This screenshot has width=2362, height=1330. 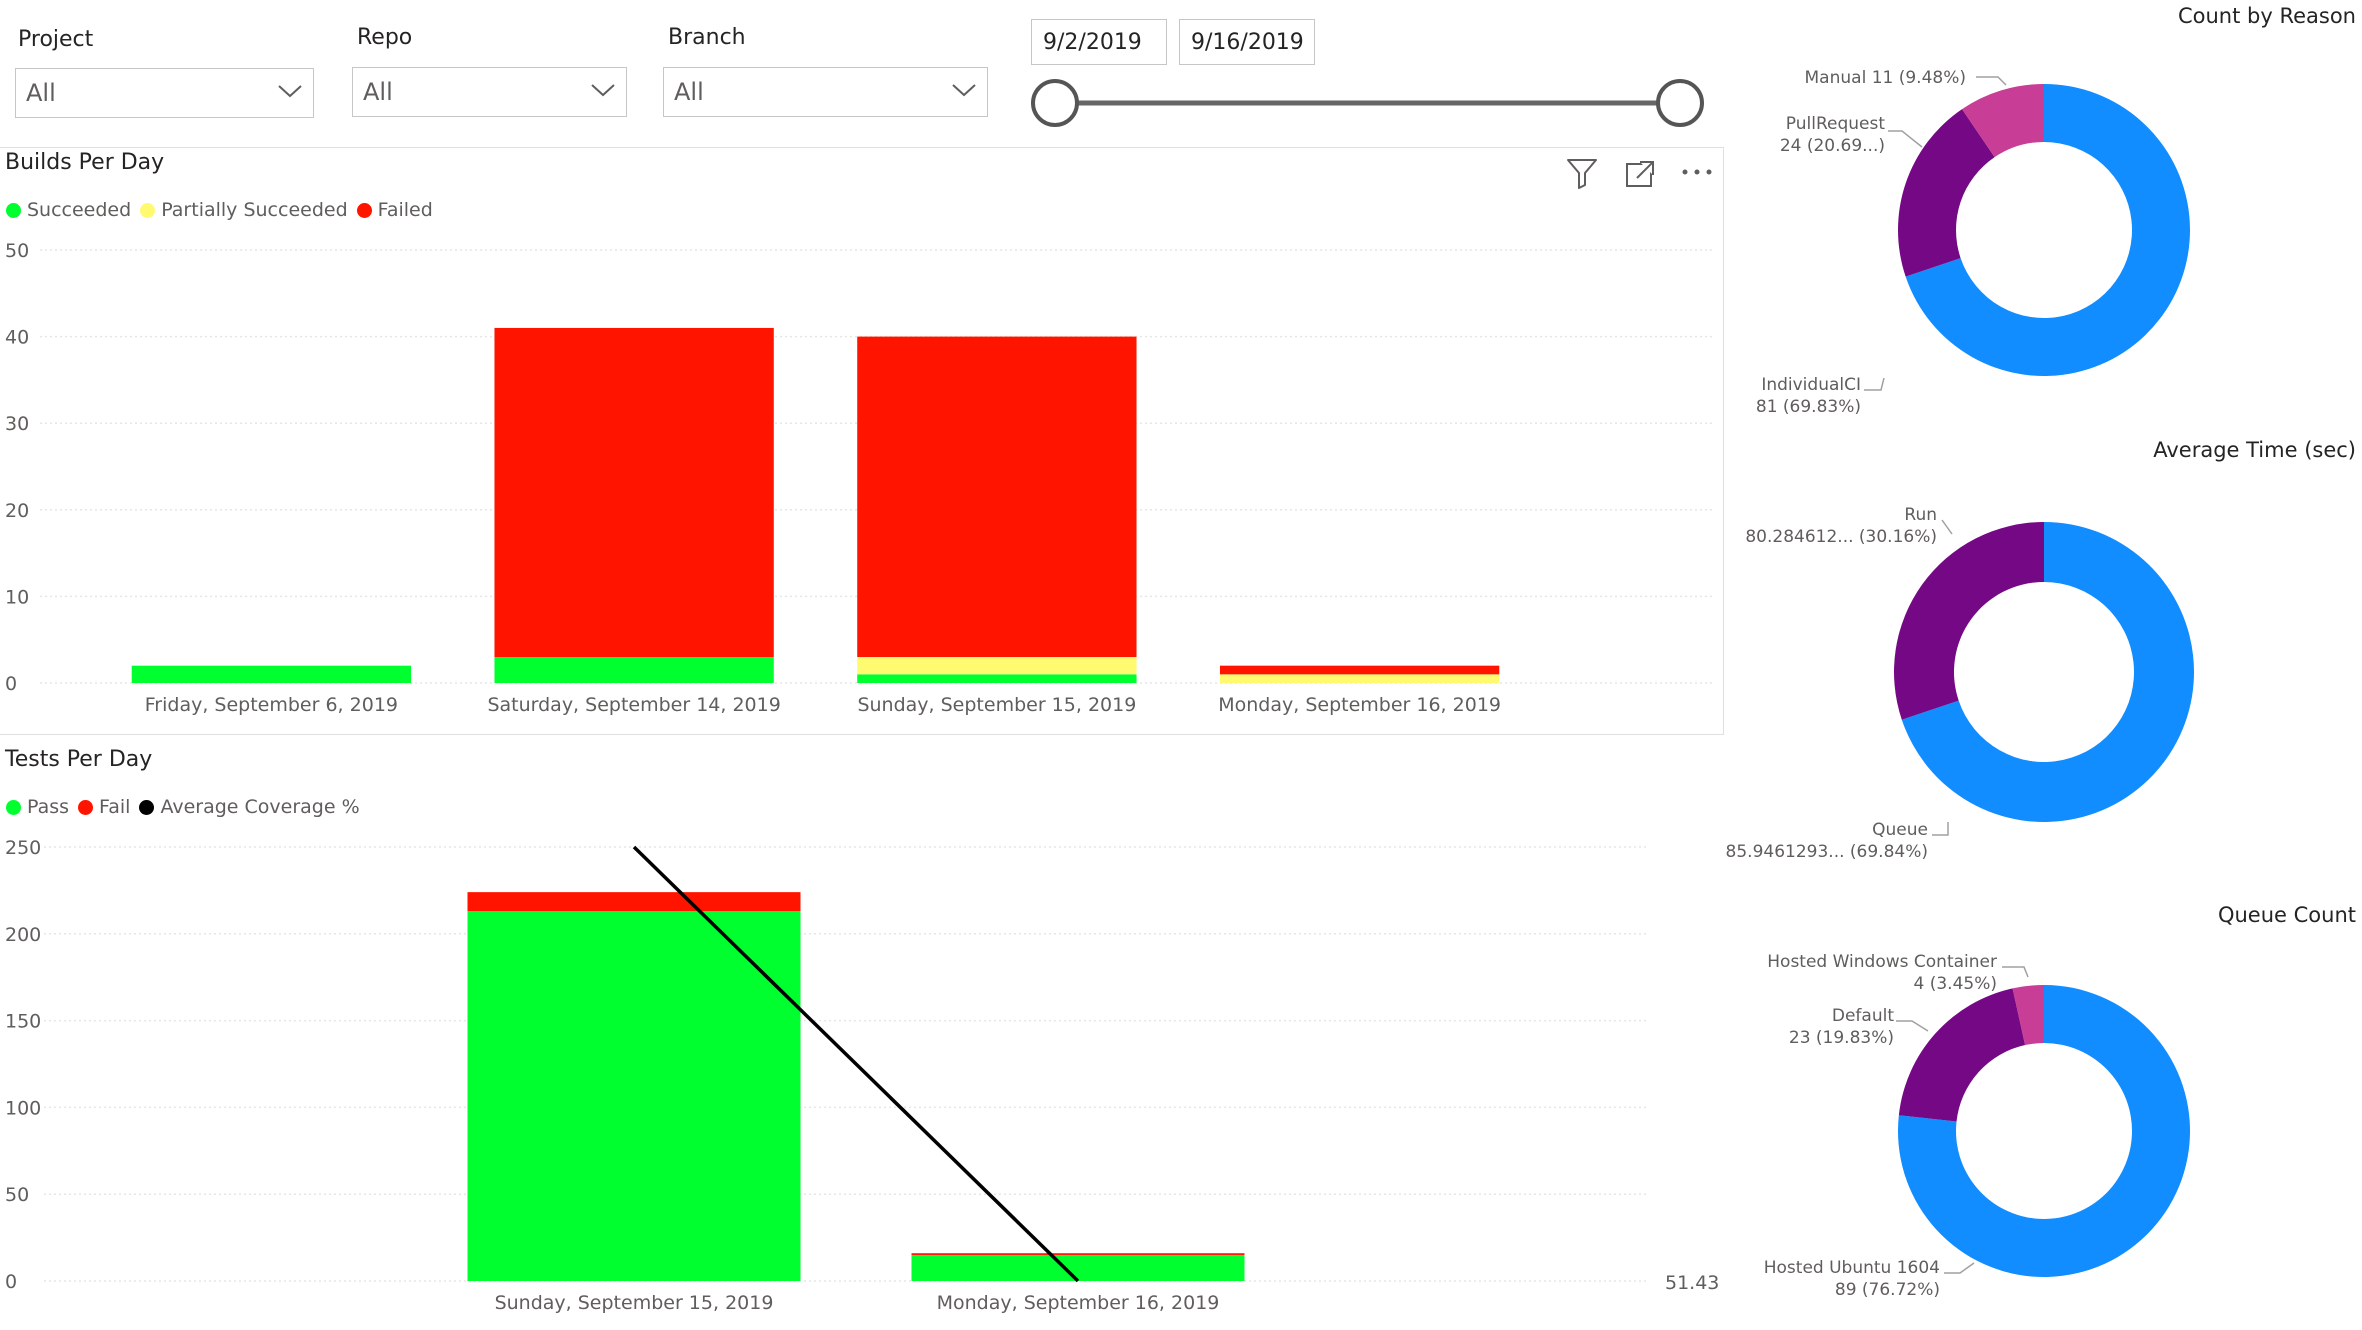 What do you see at coordinates (1832, 146) in the screenshot?
I see `slice-detail: 24 (20.69...)` at bounding box center [1832, 146].